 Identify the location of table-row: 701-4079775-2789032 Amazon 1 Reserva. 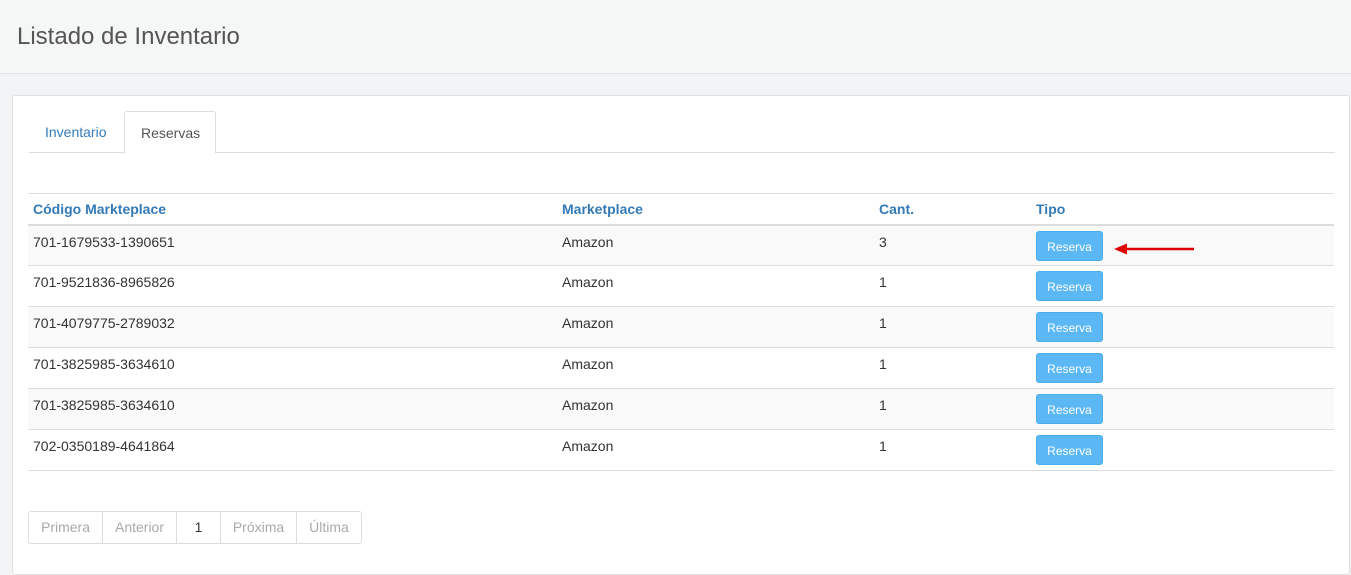
(681, 327).